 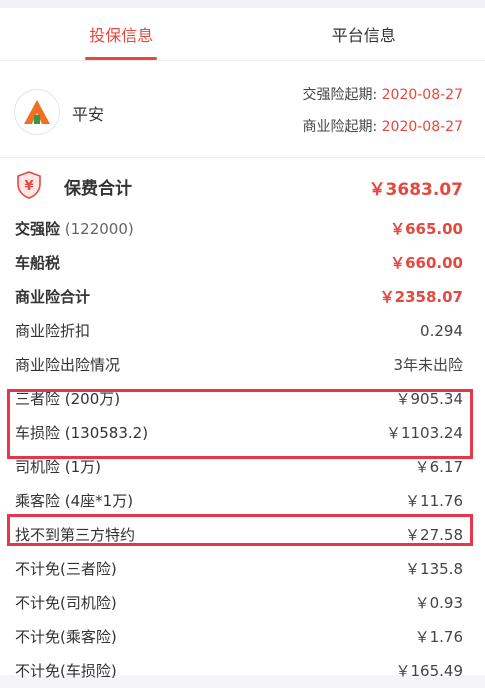 I want to click on premium-row: 司机险 (1万) ￥6.17, so click(x=242, y=467).